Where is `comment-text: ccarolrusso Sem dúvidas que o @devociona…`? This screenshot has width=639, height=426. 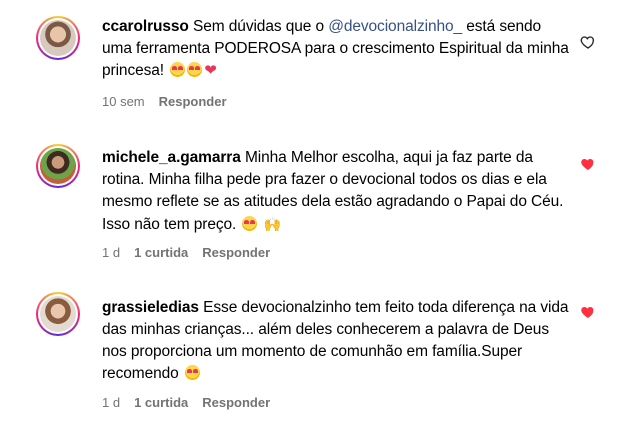
comment-text: ccarolrusso Sem dúvidas que o @devociona… is located at coordinates (337, 49).